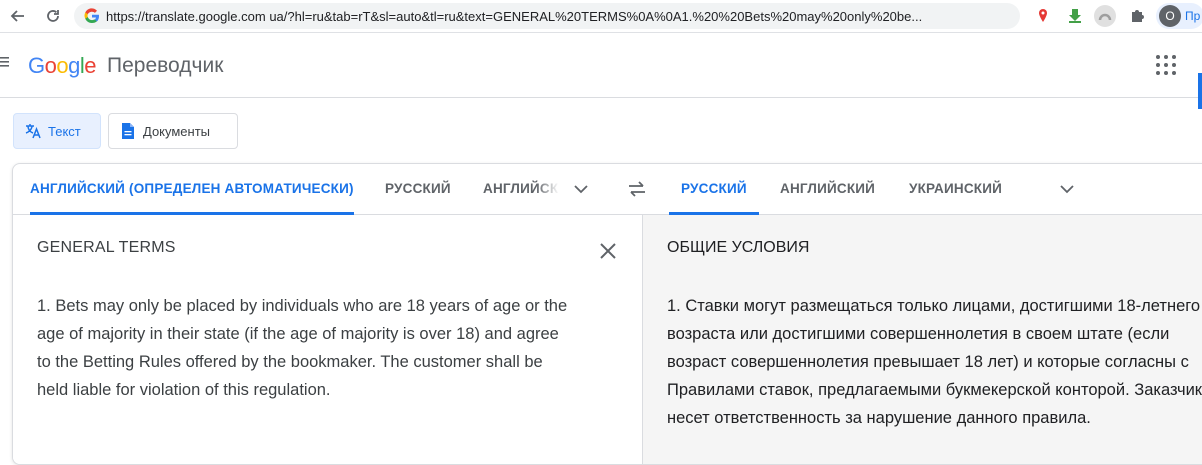 The width and height of the screenshot is (1202, 465). What do you see at coordinates (1170, 16) in the screenshot?
I see `avatar: О` at bounding box center [1170, 16].